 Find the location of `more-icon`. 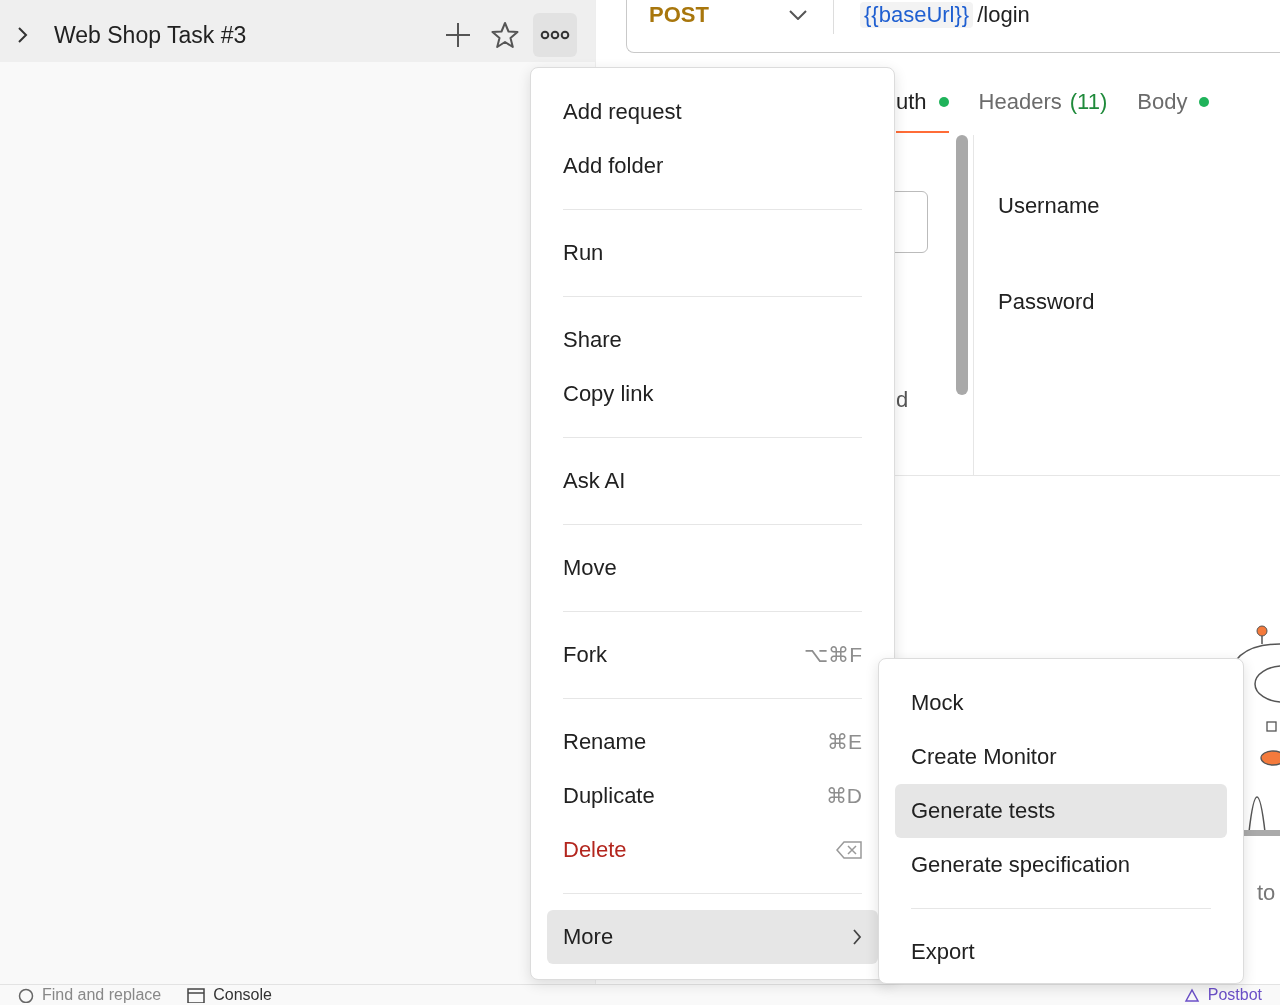

more-icon is located at coordinates (555, 35).